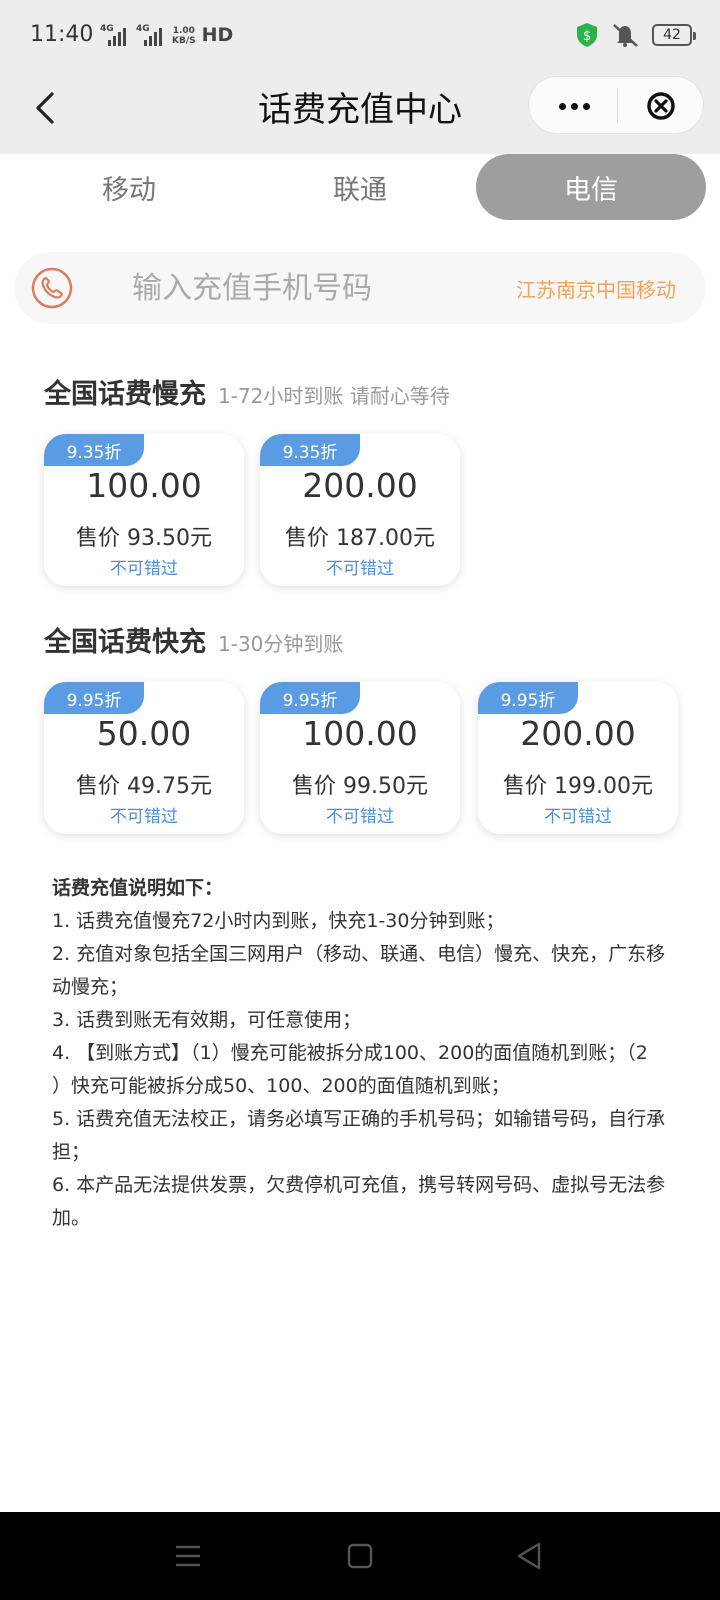 Image resolution: width=720 pixels, height=1600 pixels. I want to click on shield-dollar-icon: $, so click(587, 35).